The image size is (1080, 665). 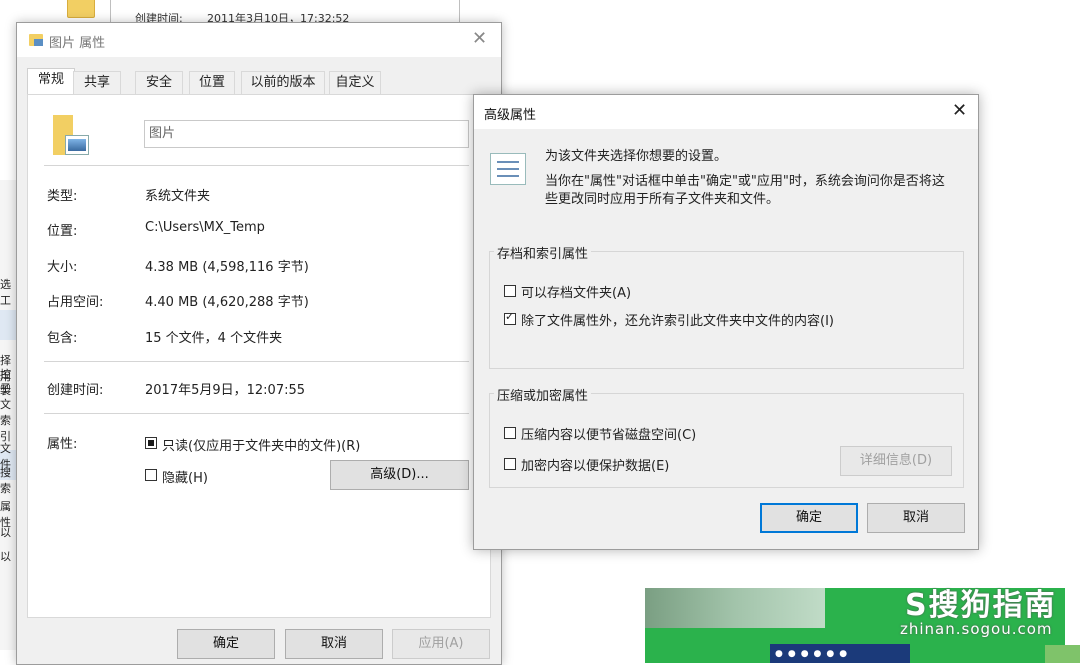 I want to click on details-button: 详细信息(D), so click(x=896, y=461).